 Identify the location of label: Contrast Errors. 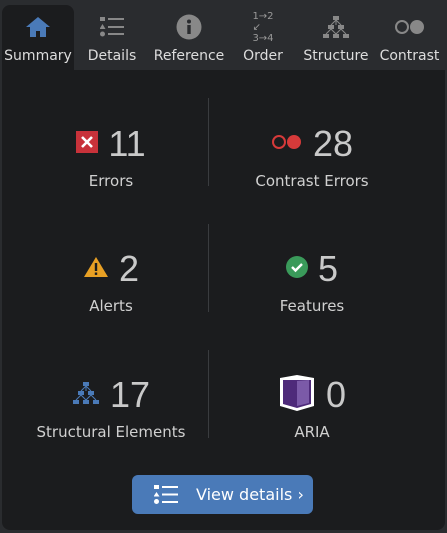
(312, 181).